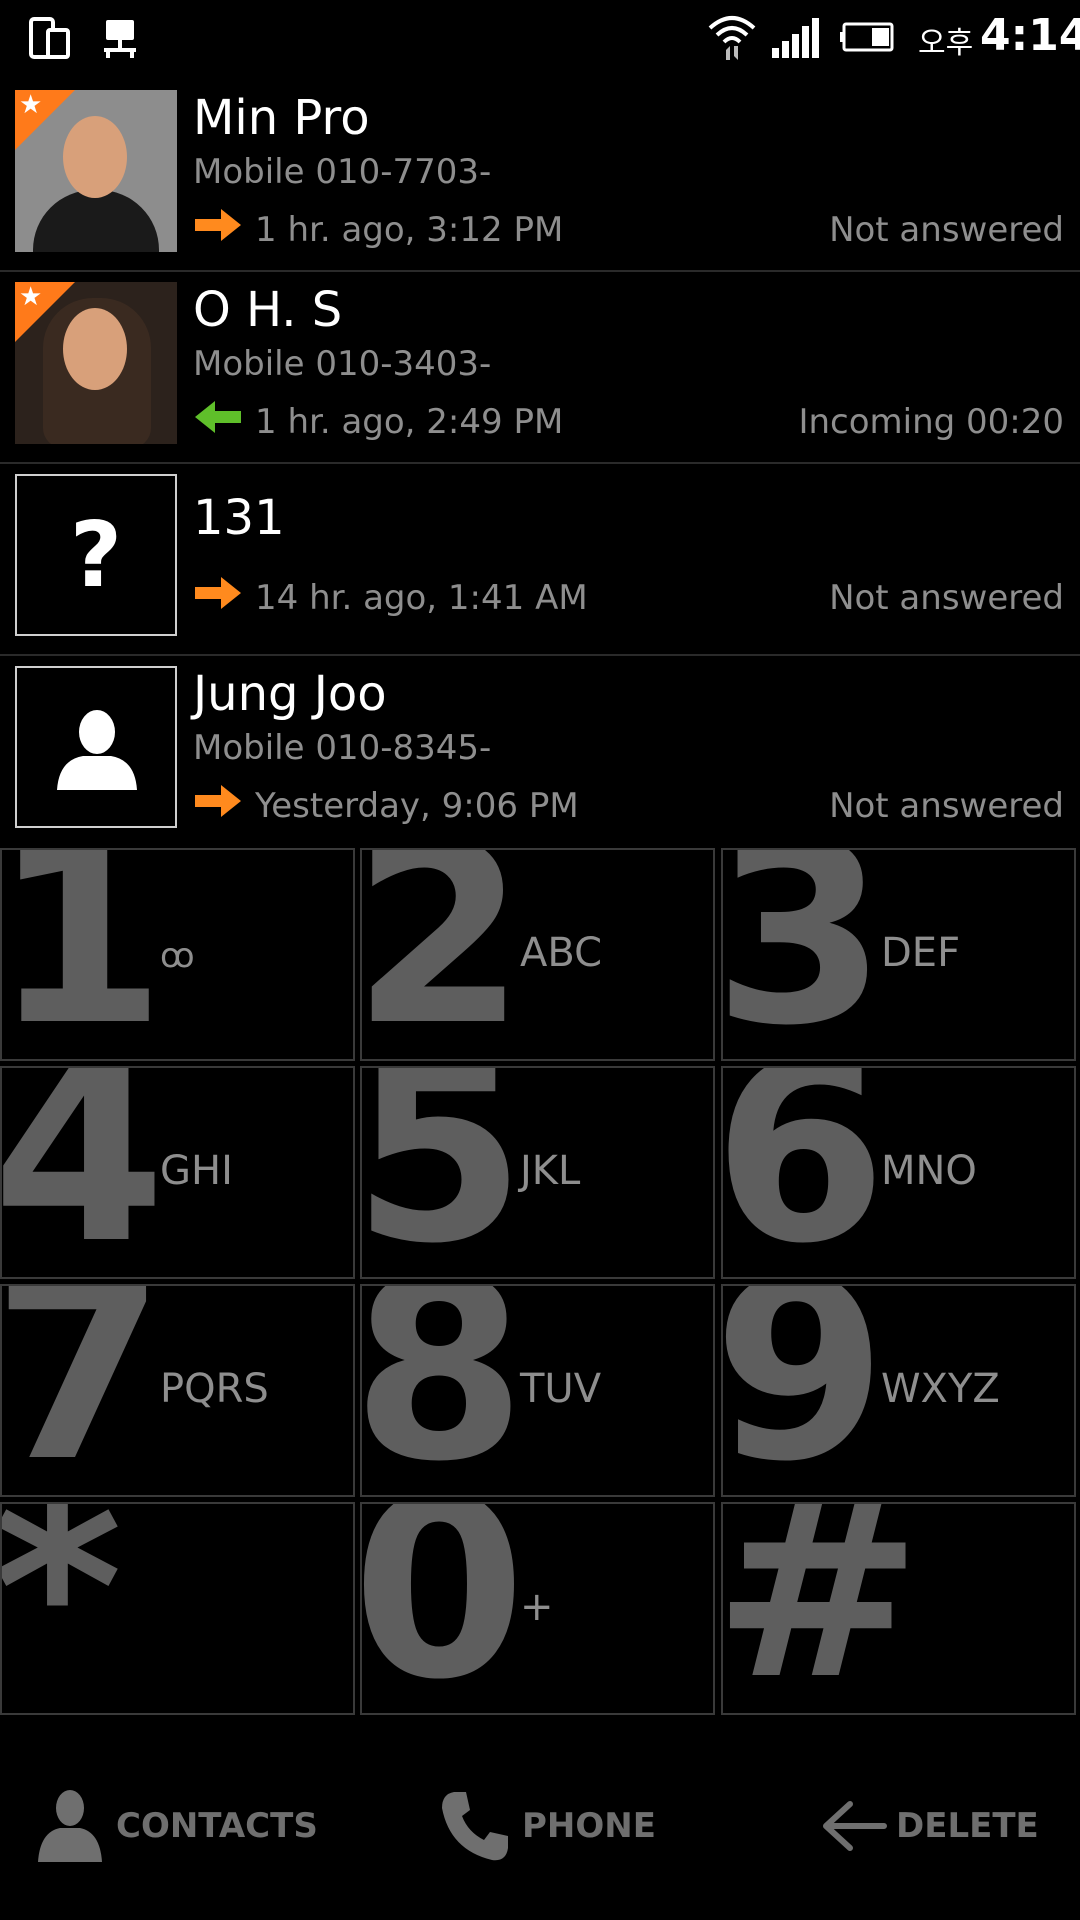 The width and height of the screenshot is (1080, 1920). What do you see at coordinates (409, 422) in the screenshot?
I see `call-time: 1 hr. ago, 2:49 PM` at bounding box center [409, 422].